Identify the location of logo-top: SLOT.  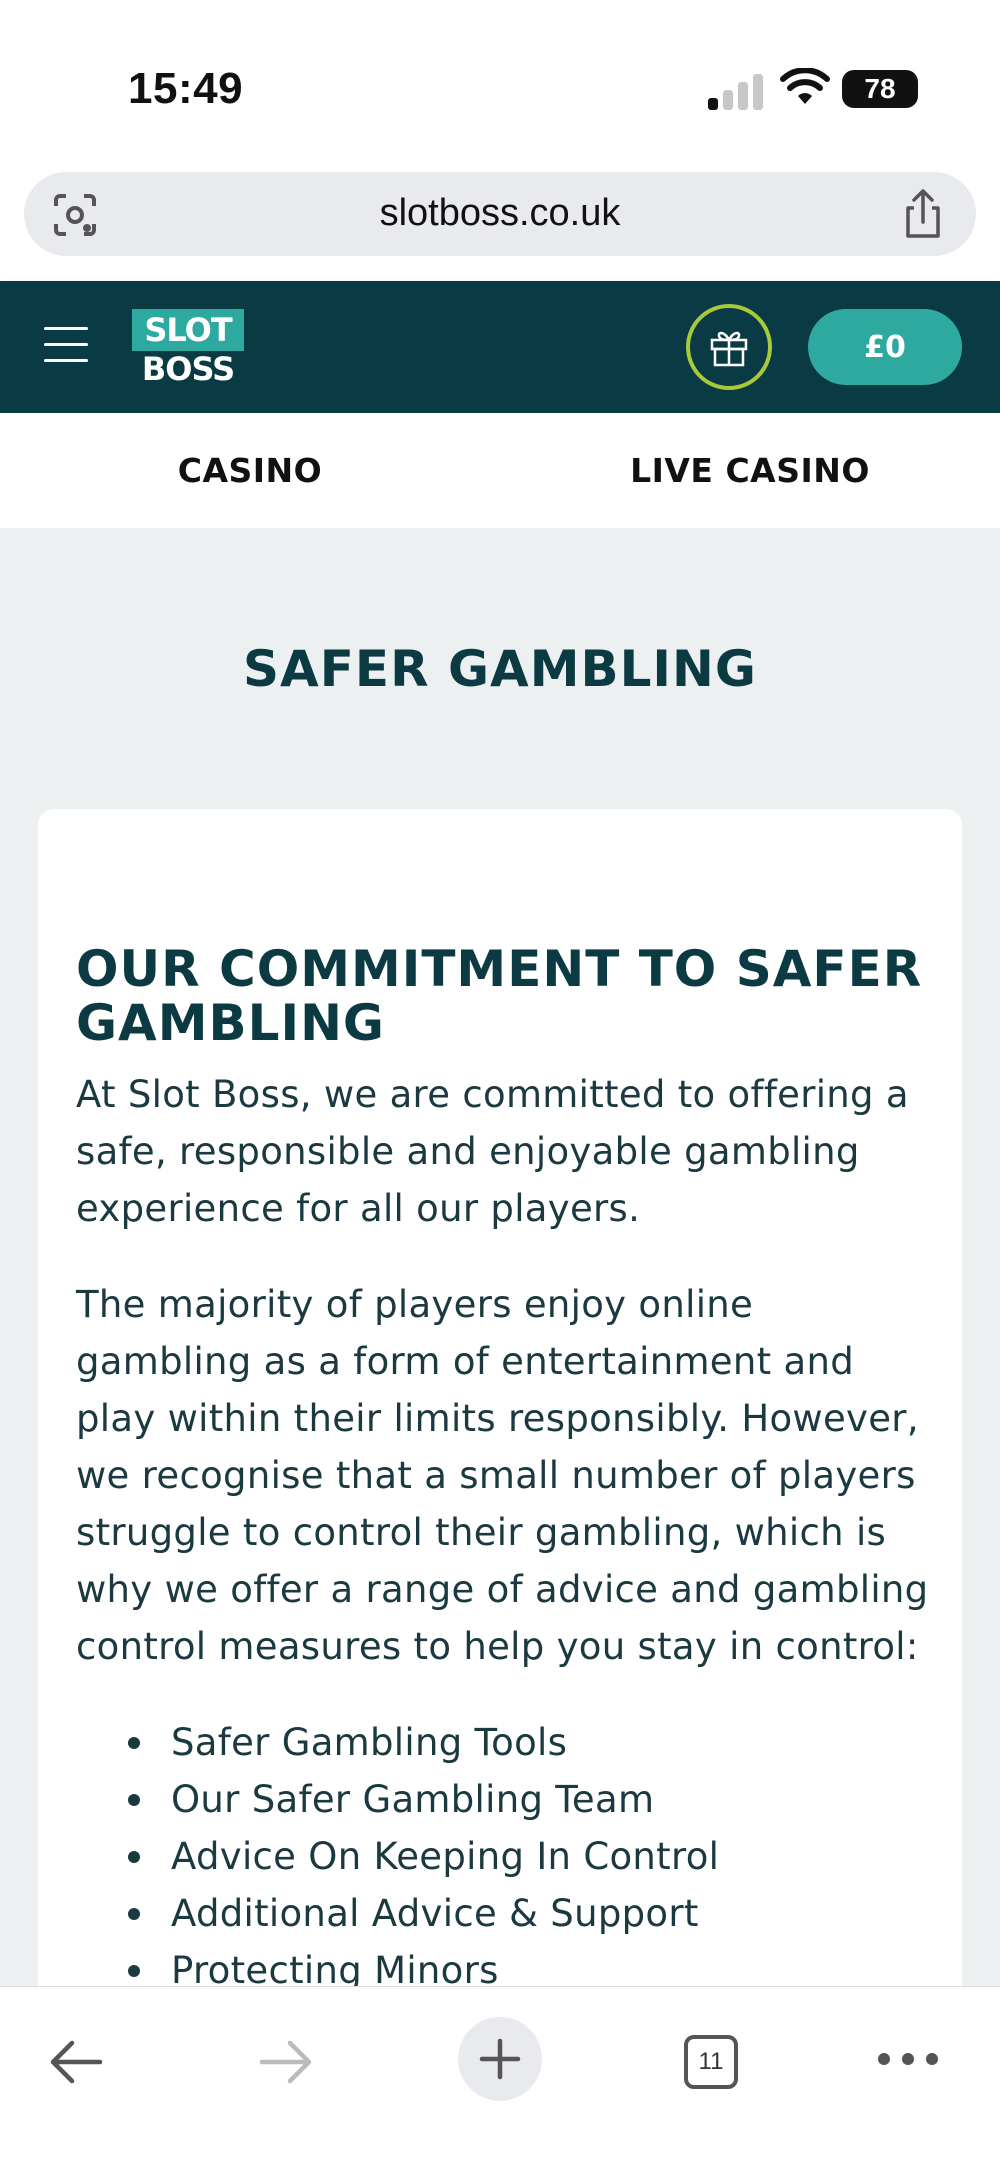
(188, 330).